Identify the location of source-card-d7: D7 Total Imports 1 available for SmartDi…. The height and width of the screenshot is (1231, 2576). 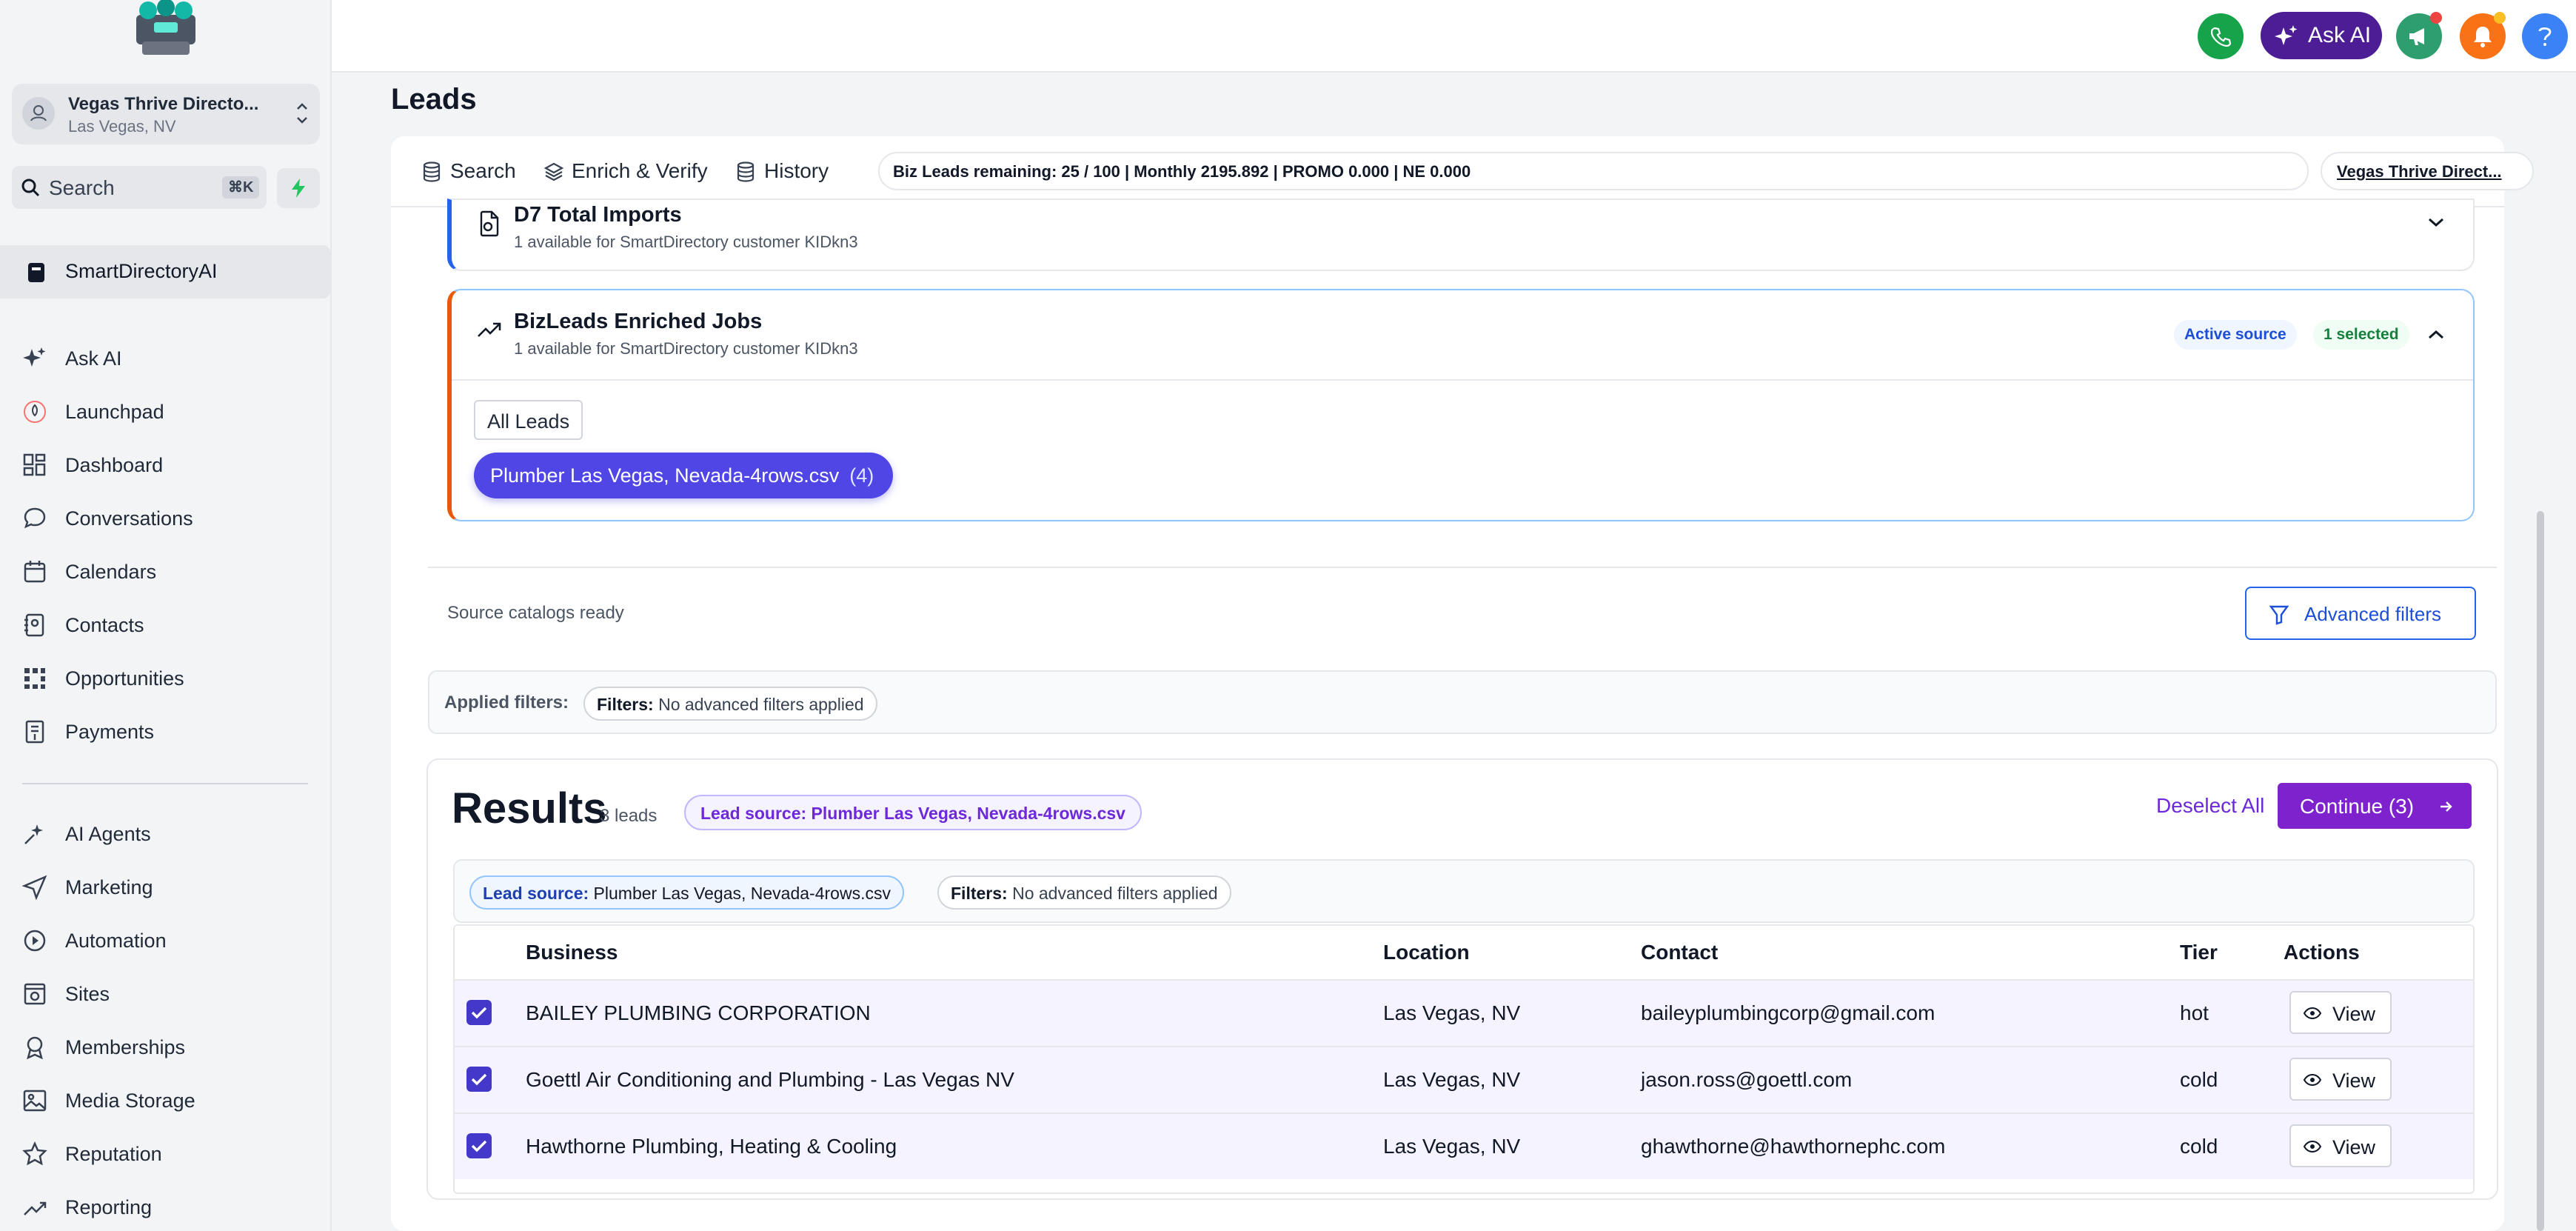
(1461, 235).